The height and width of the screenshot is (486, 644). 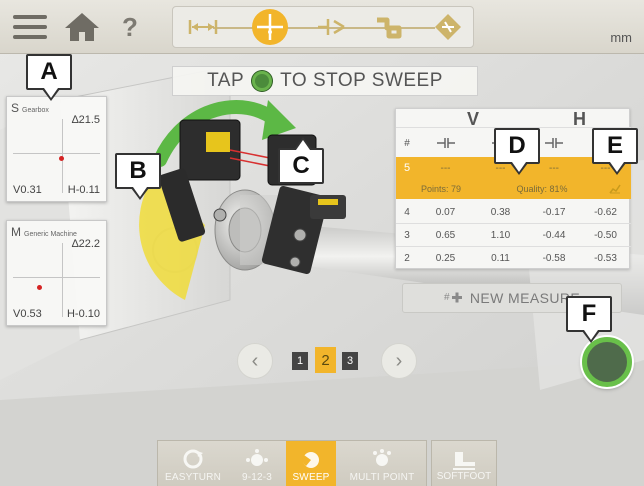 What do you see at coordinates (445, 258) in the screenshot?
I see `cell: 0.25` at bounding box center [445, 258].